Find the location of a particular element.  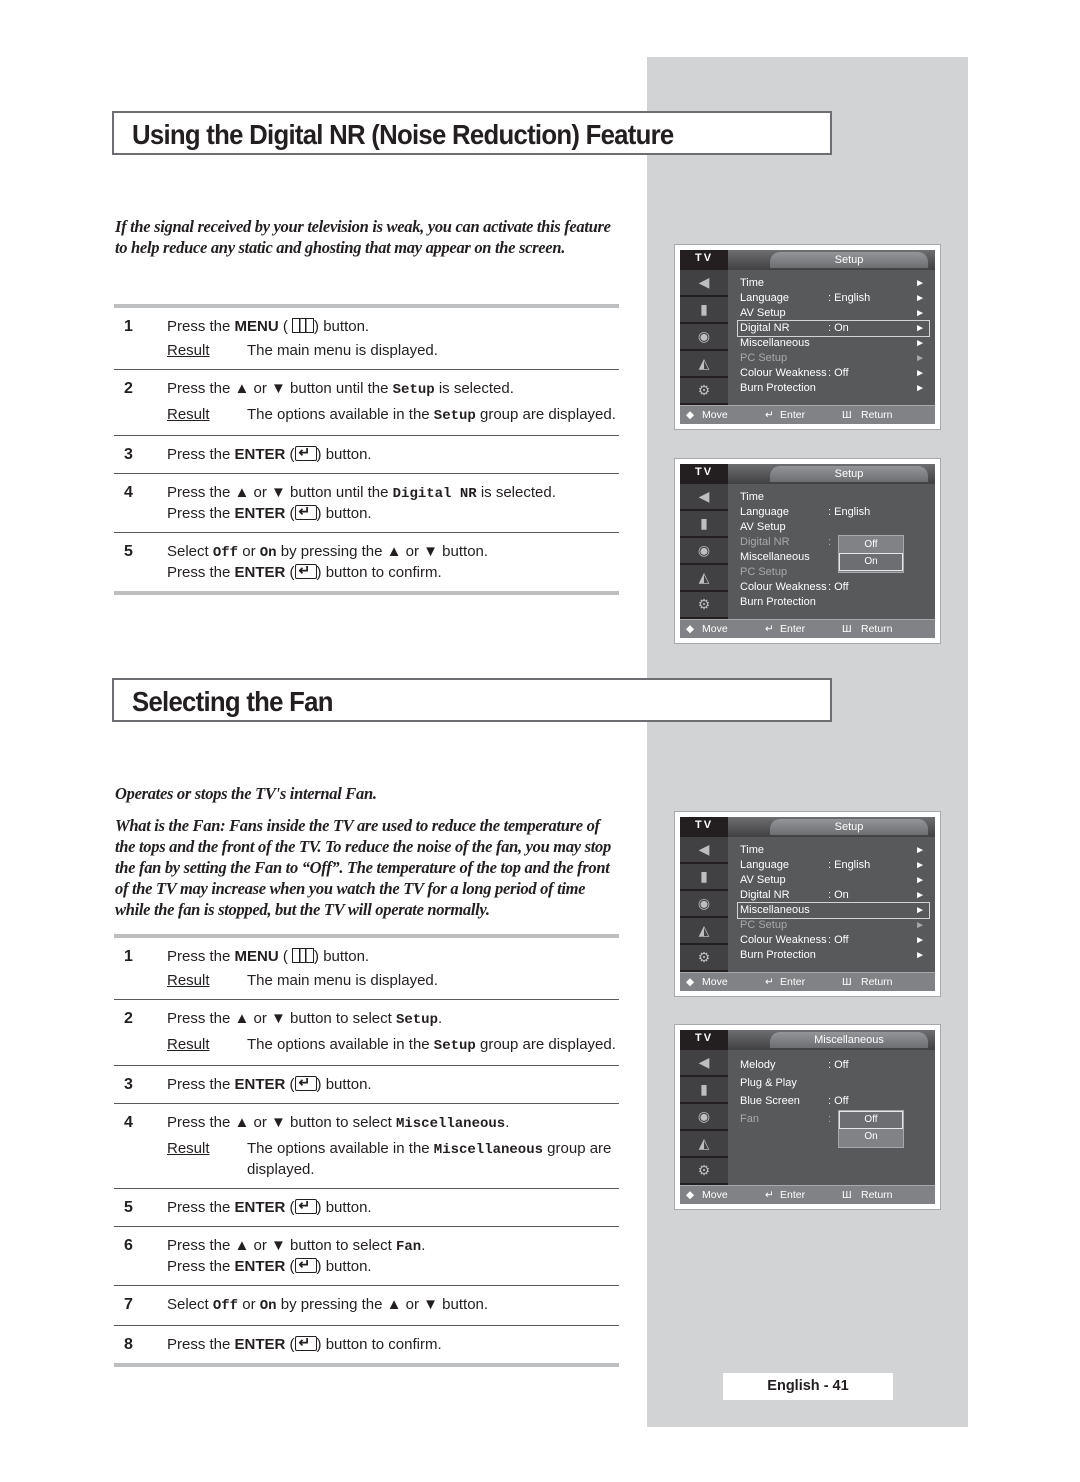

step-item: 3 Press the ENTER () button. is located at coordinates (366, 1085).